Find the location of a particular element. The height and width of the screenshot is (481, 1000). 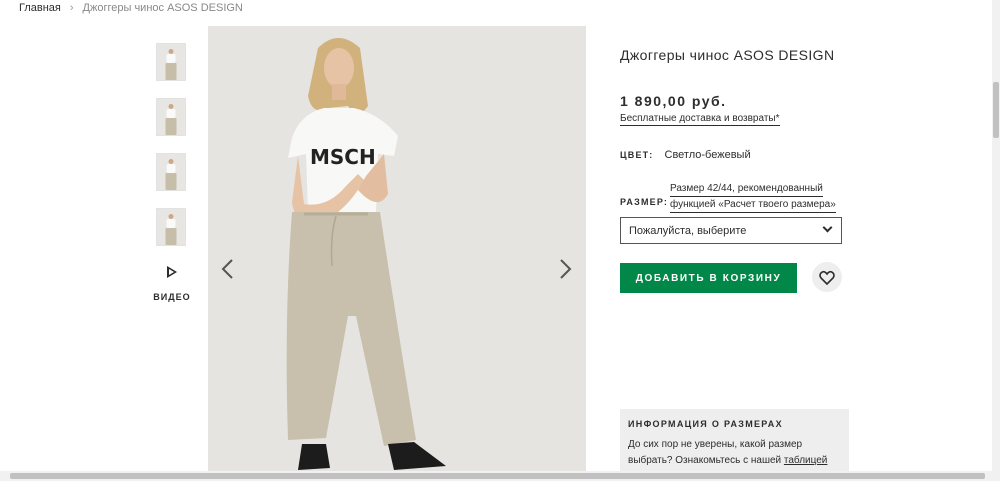

breadcrumb: Главная › Джоггеры чинос ASOS DESIGN is located at coordinates (131, 8).